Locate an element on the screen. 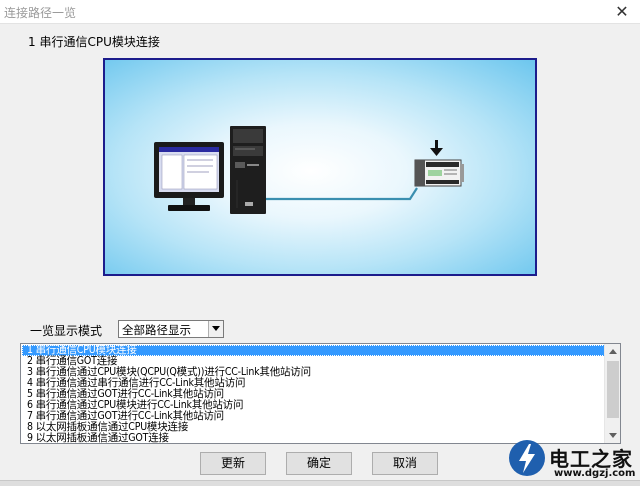  scroll-up-button is located at coordinates (612, 352).